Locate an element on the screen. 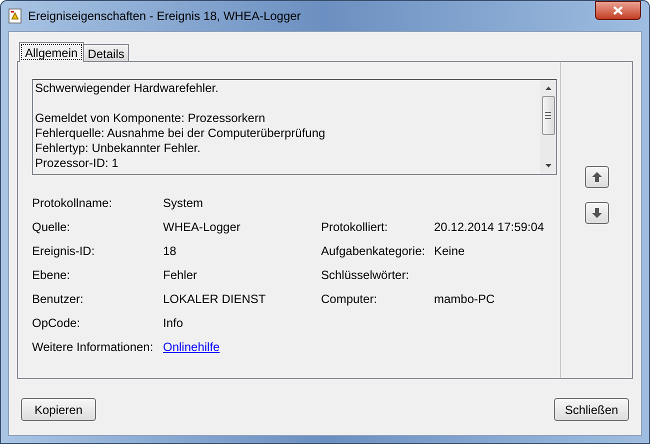 The image size is (650, 444). field-value: Keine is located at coordinates (449, 251).